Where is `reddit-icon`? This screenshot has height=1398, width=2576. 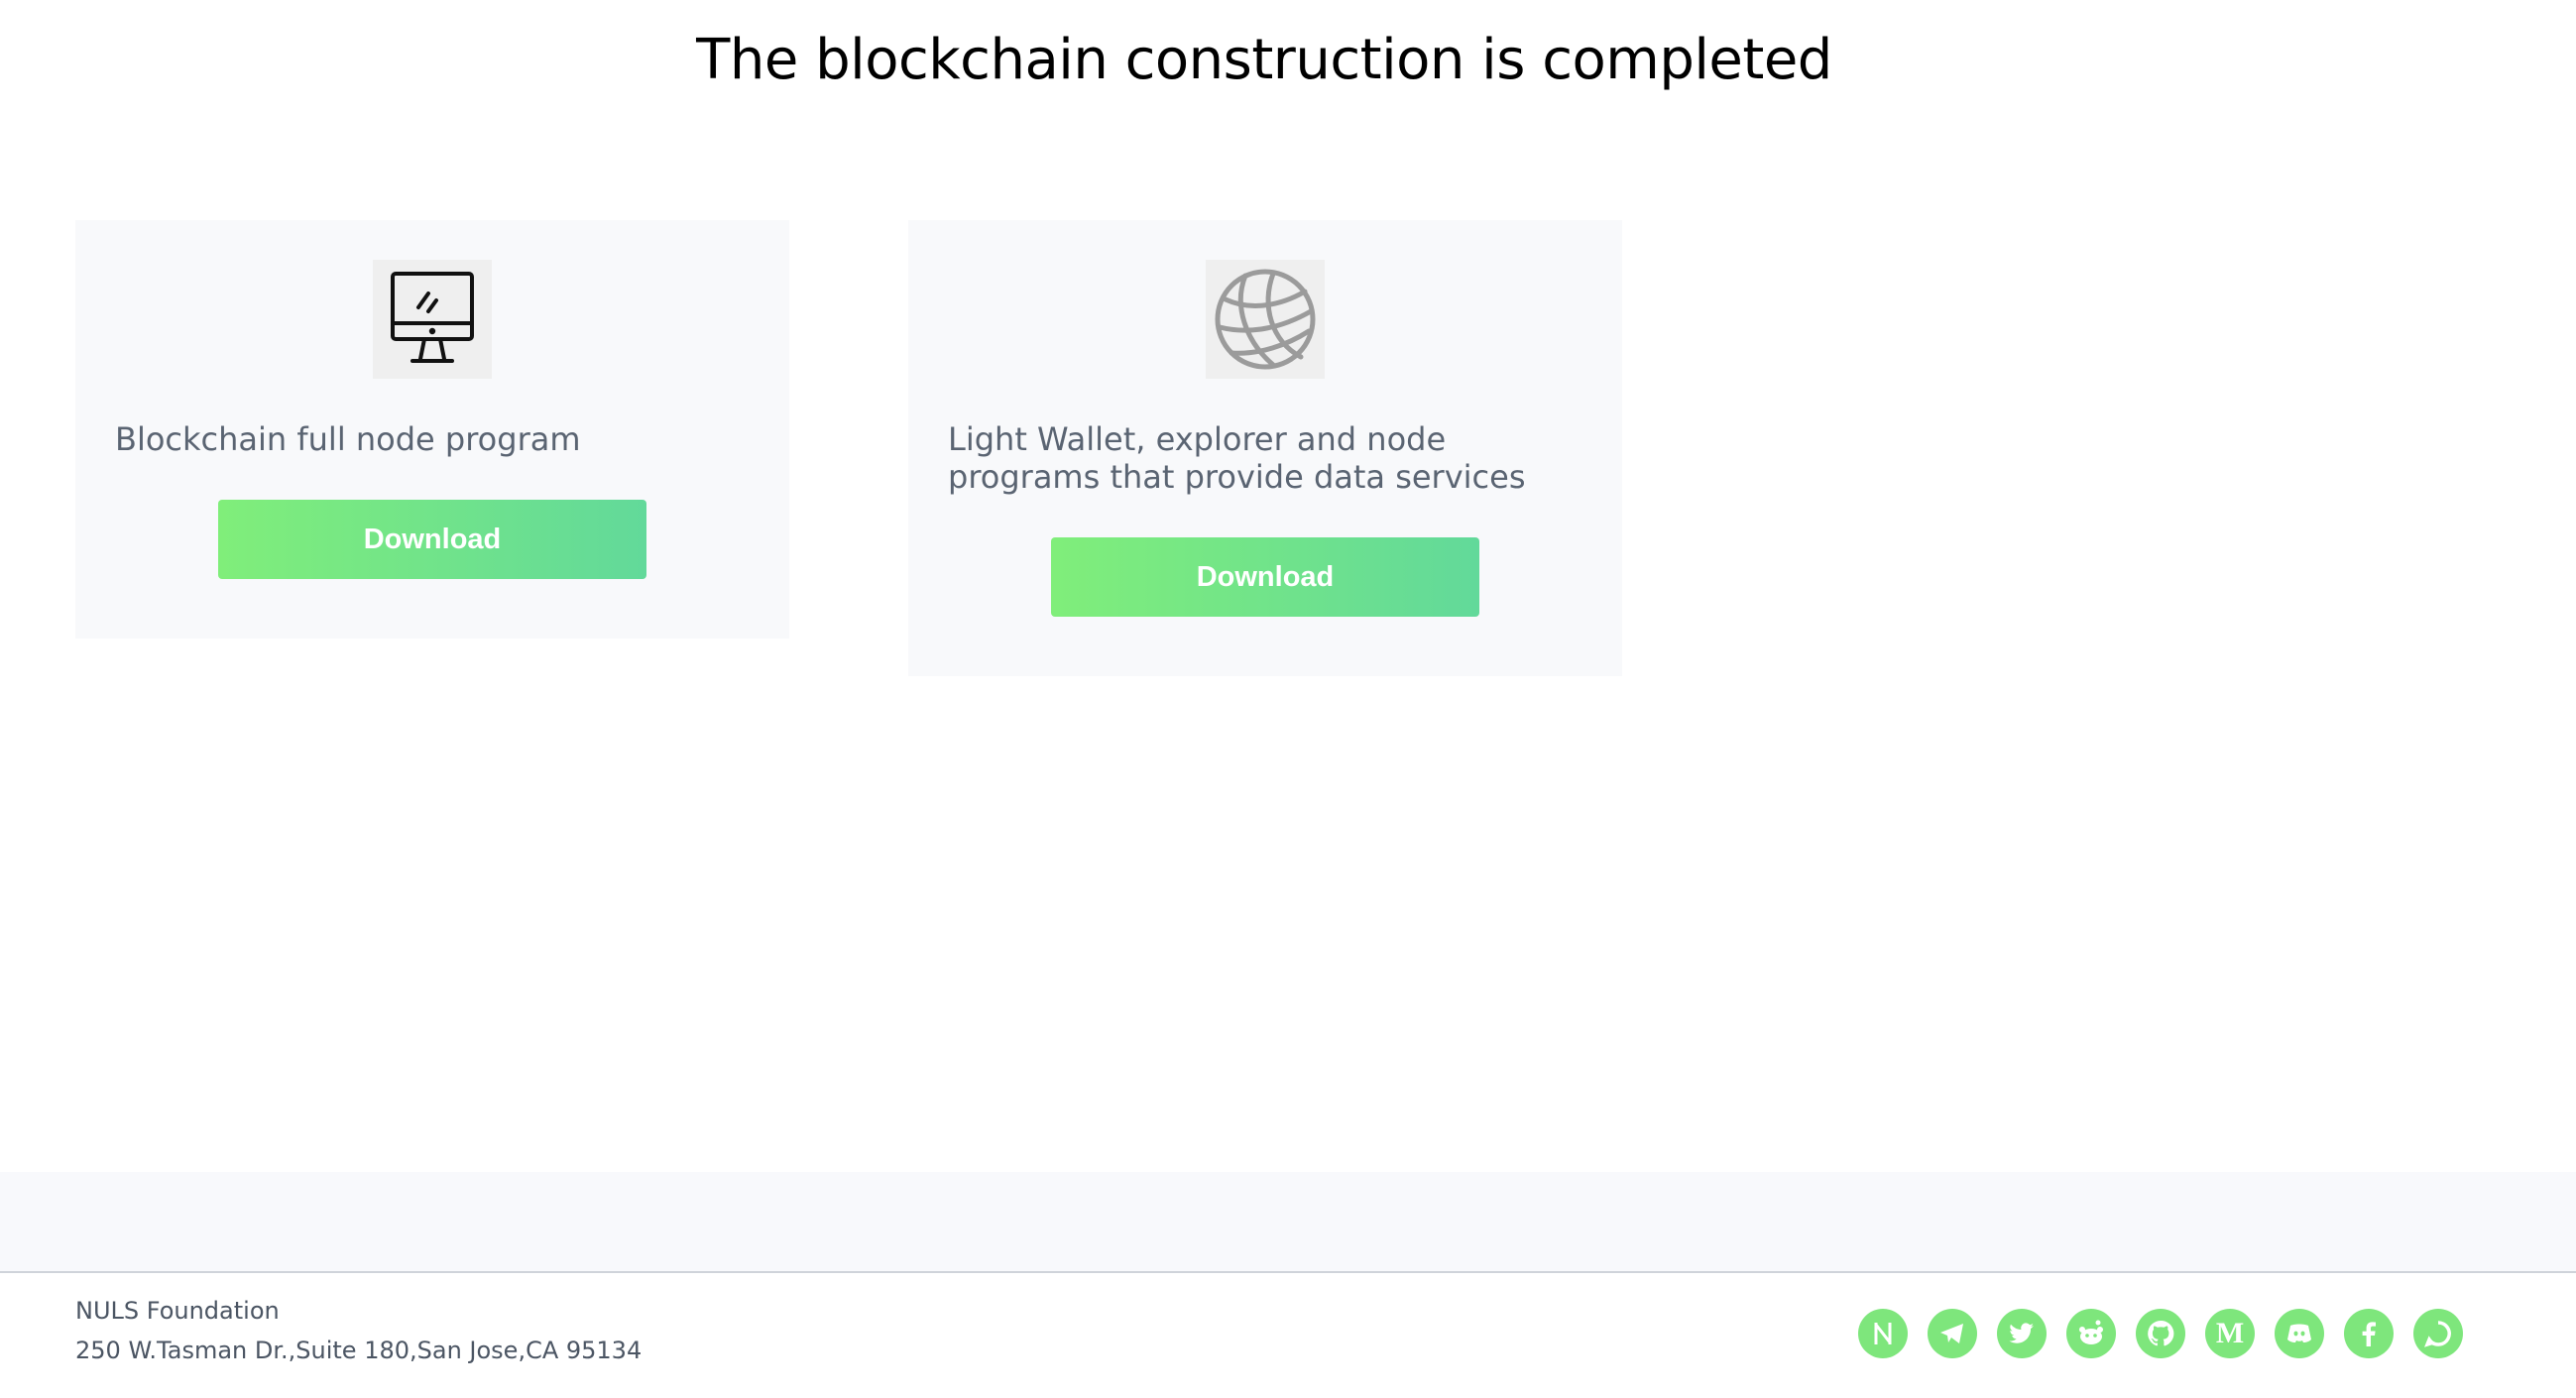
reddit-icon is located at coordinates (2091, 1333).